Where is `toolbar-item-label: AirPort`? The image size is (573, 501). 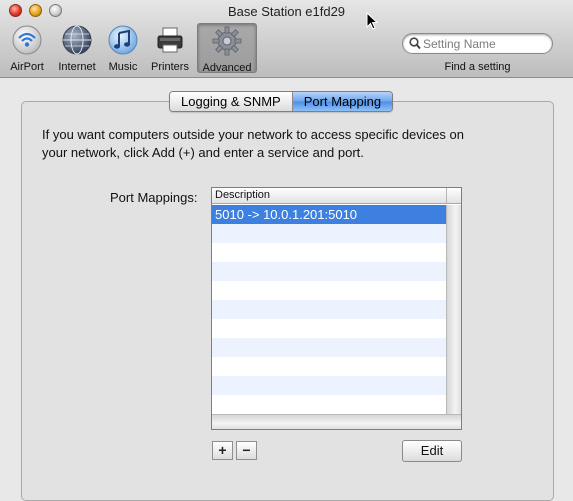
toolbar-item-label: AirPort is located at coordinates (27, 67).